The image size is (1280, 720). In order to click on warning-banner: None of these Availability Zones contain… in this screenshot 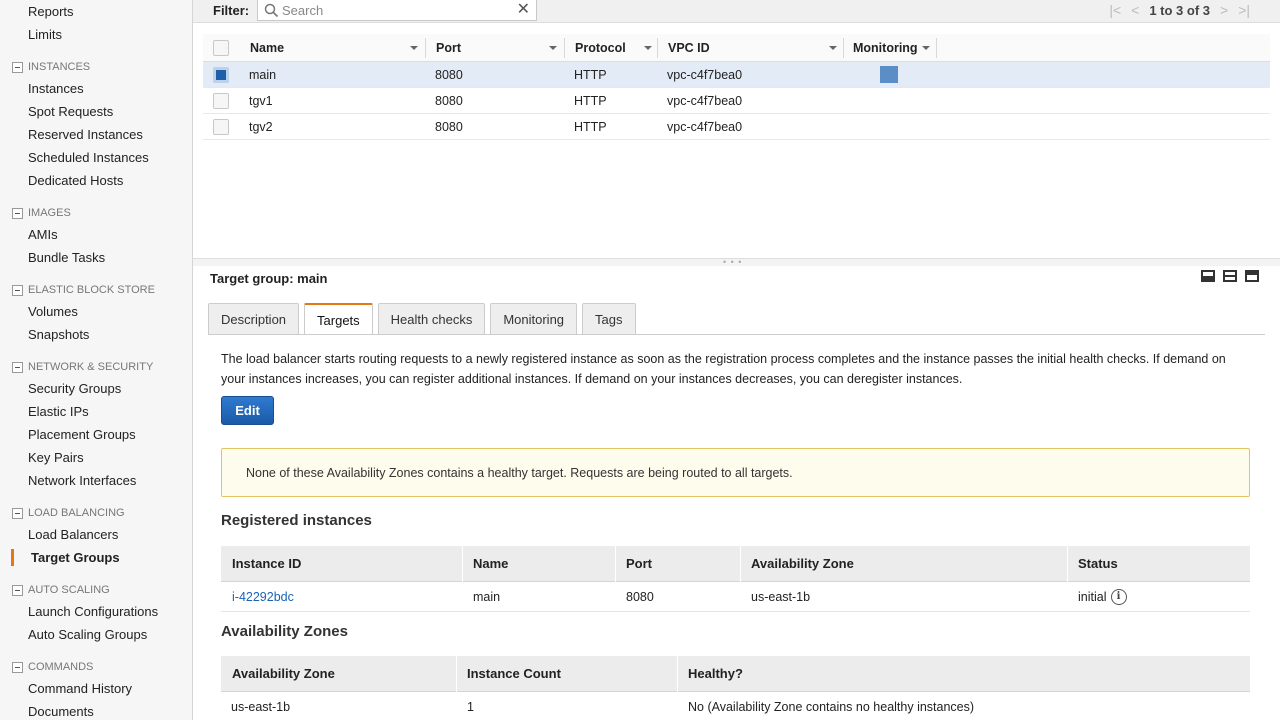, I will do `click(735, 472)`.